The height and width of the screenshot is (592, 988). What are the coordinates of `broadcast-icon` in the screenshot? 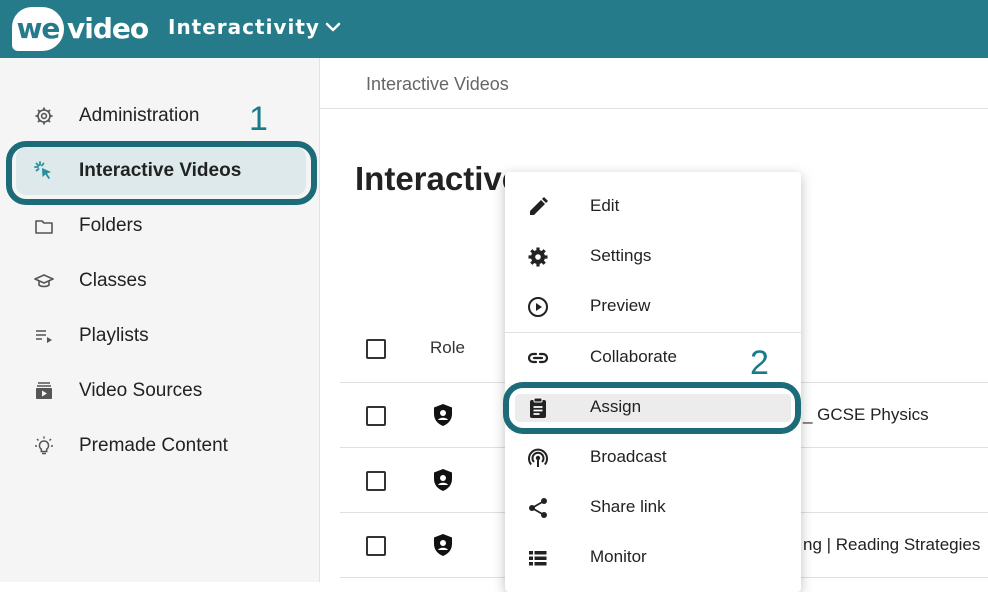 It's located at (538, 457).